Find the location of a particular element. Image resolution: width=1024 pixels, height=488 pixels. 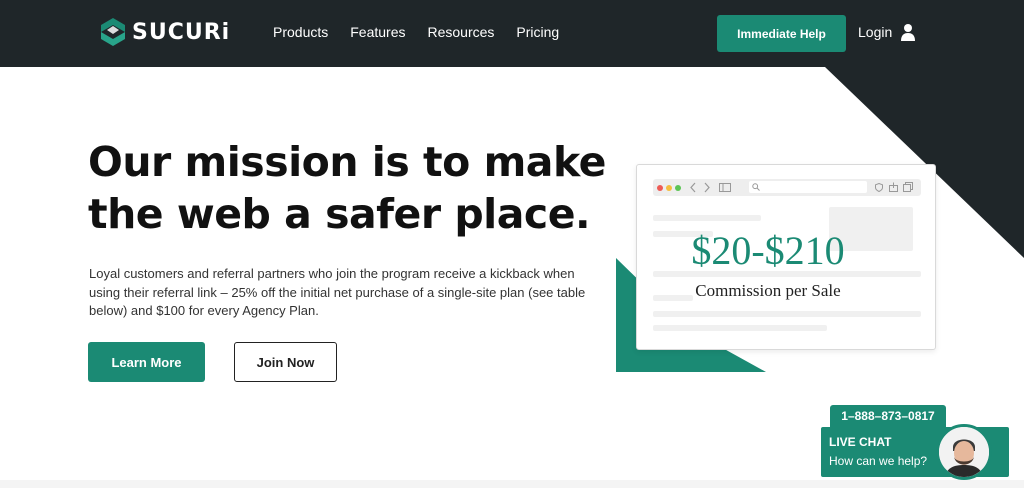

green-dot-icon is located at coordinates (678, 188).